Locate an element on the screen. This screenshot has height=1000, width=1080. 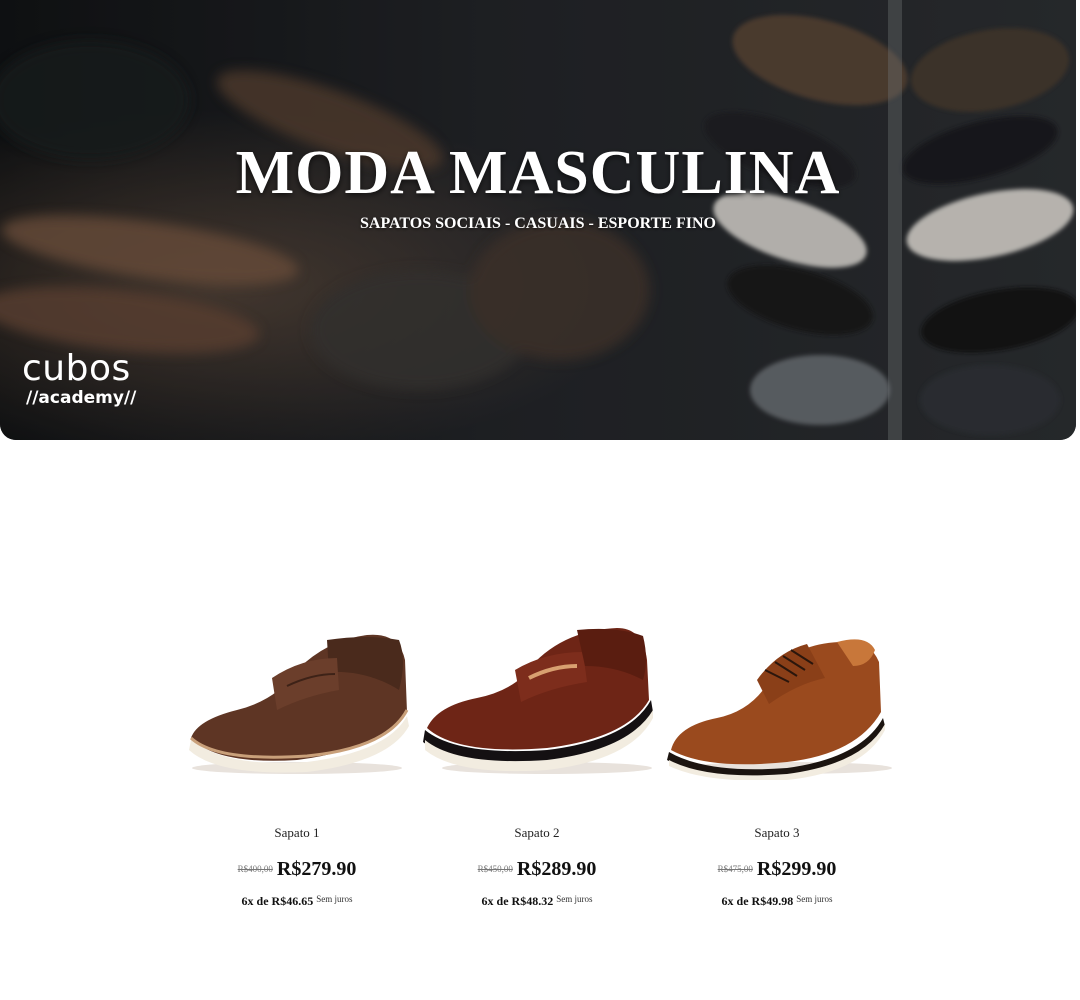
installment-line: 6x de R$46.65 Sem juros is located at coordinates (297, 901).